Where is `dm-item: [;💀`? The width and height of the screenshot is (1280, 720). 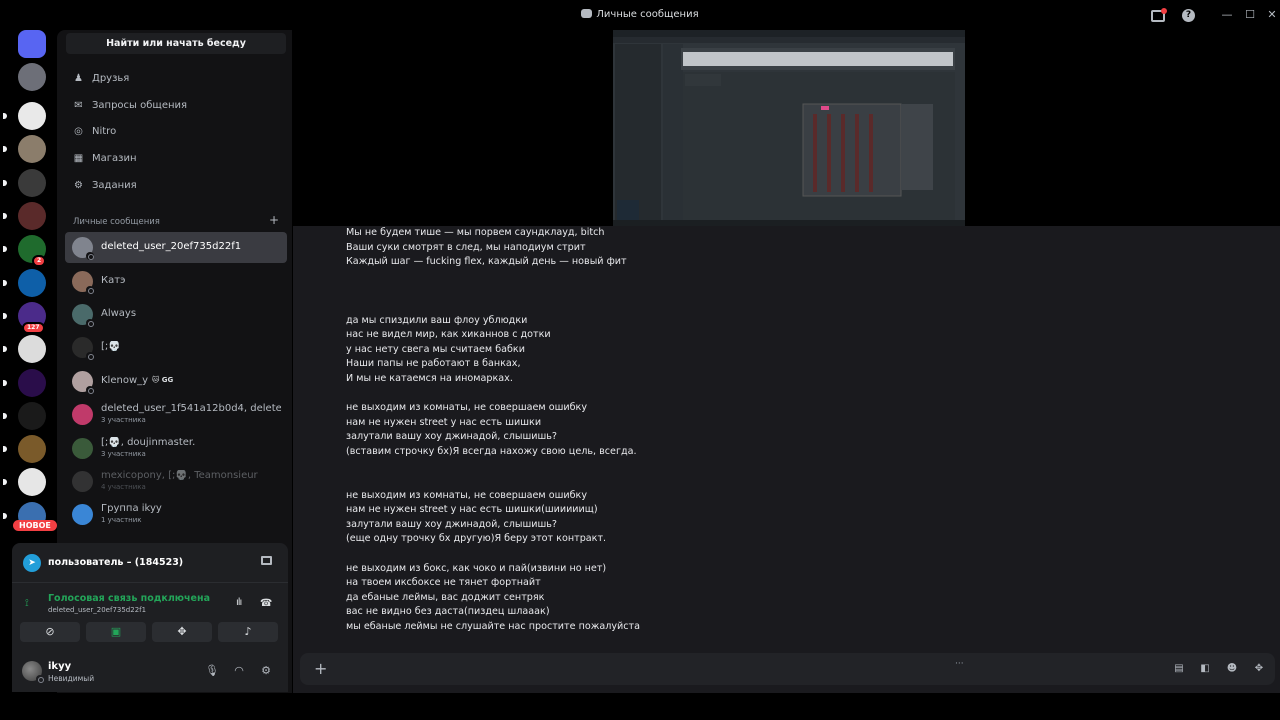 dm-item: [;💀 is located at coordinates (176, 347).